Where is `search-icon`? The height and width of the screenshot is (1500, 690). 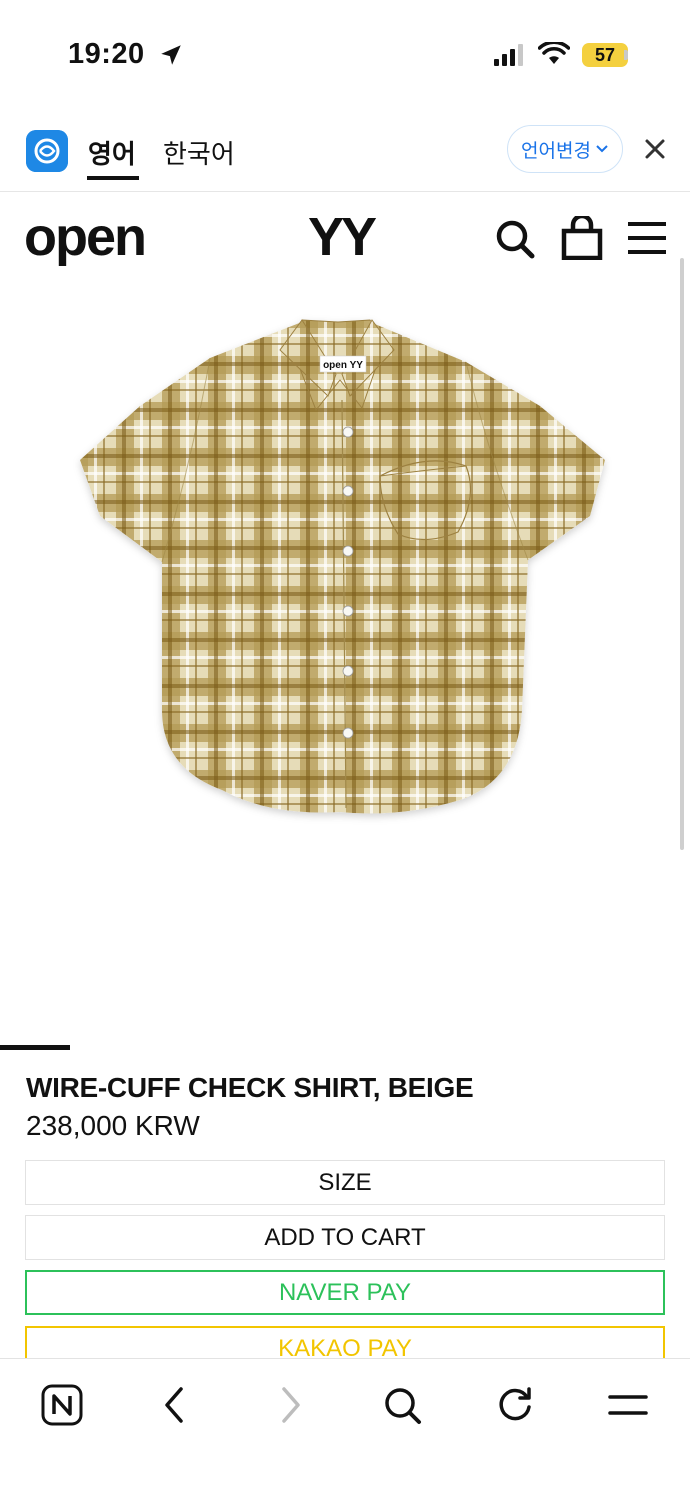 search-icon is located at coordinates (515, 239).